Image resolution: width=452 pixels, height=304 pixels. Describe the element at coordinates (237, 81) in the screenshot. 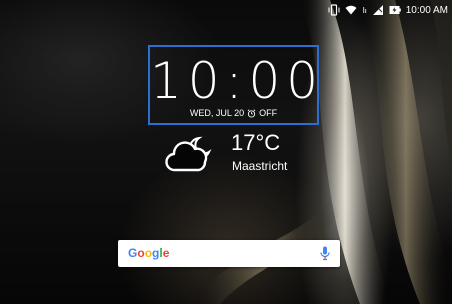

I see `clock-time: 10:00` at that location.